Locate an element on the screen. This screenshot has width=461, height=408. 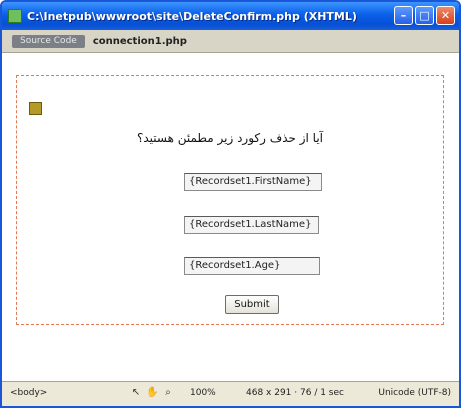
window-size: 468 x 291 · 76 / 1 sec is located at coordinates (295, 393).